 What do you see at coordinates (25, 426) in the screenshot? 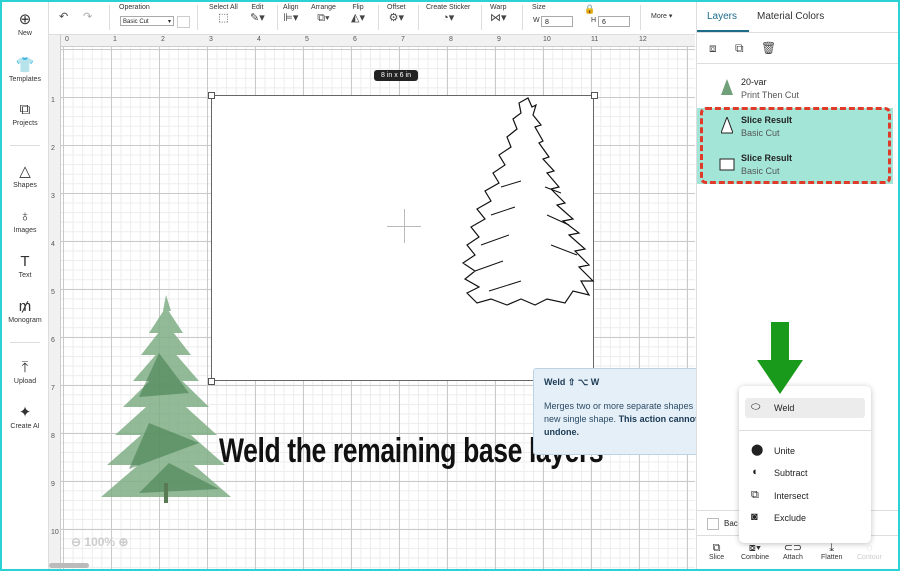
I see `create-ai-label: Create AI` at bounding box center [25, 426].